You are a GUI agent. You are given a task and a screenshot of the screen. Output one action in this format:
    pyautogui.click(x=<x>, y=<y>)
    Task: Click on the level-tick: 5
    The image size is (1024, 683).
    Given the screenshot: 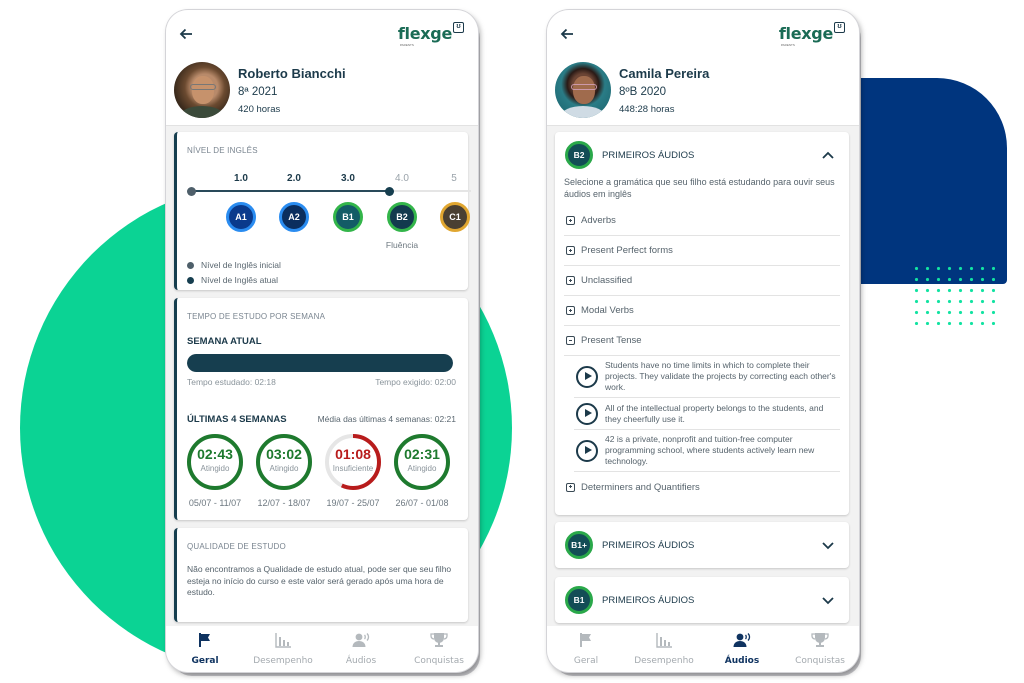 What is the action you would take?
    pyautogui.click(x=454, y=178)
    